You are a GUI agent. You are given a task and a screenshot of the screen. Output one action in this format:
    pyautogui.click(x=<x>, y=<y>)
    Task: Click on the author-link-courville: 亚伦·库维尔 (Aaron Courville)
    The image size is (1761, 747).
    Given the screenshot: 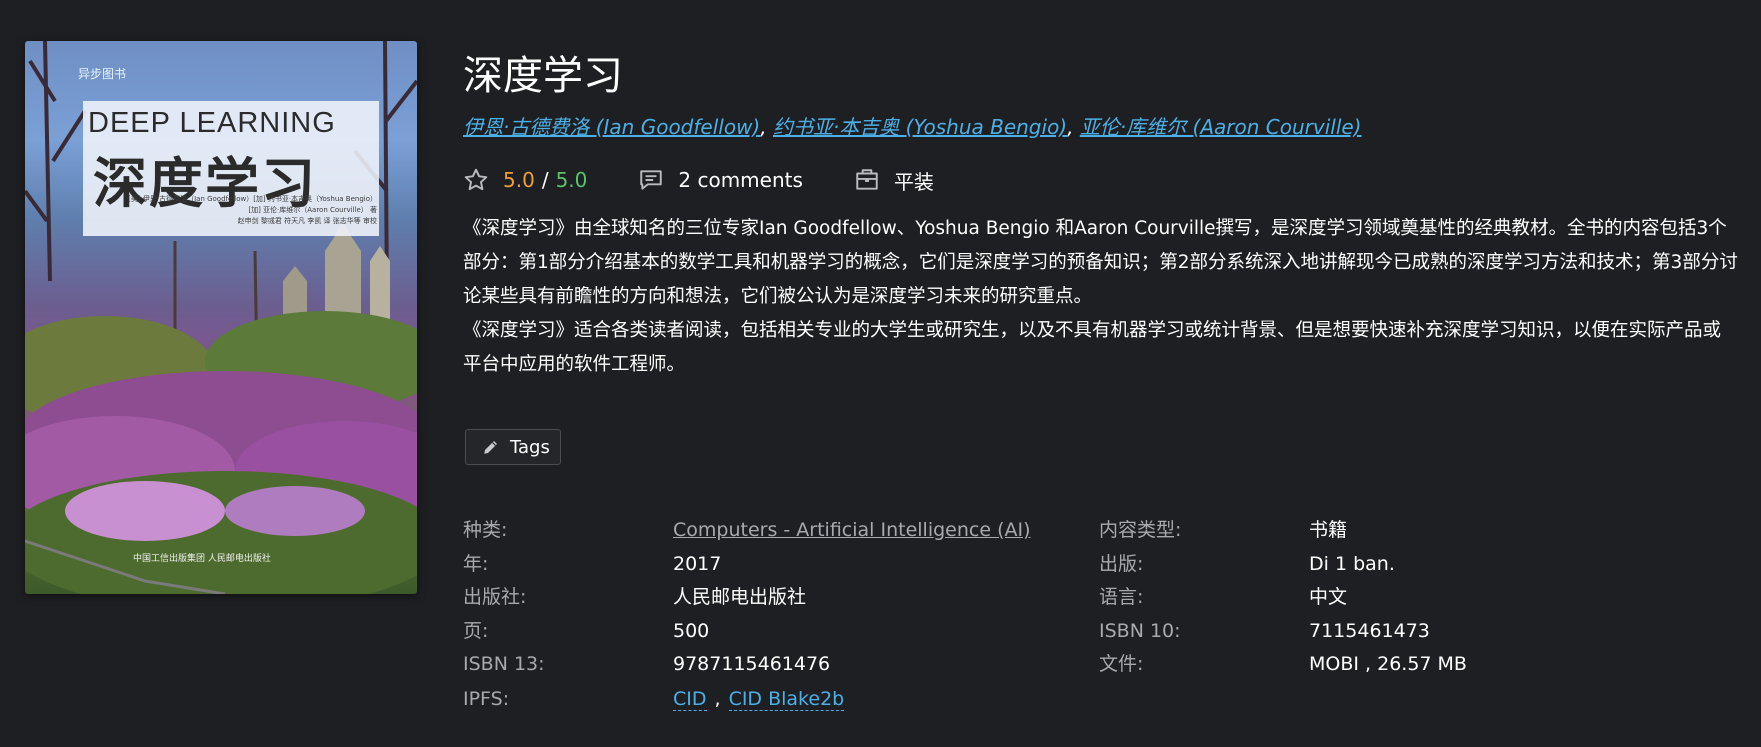 What is the action you would take?
    pyautogui.click(x=1221, y=127)
    